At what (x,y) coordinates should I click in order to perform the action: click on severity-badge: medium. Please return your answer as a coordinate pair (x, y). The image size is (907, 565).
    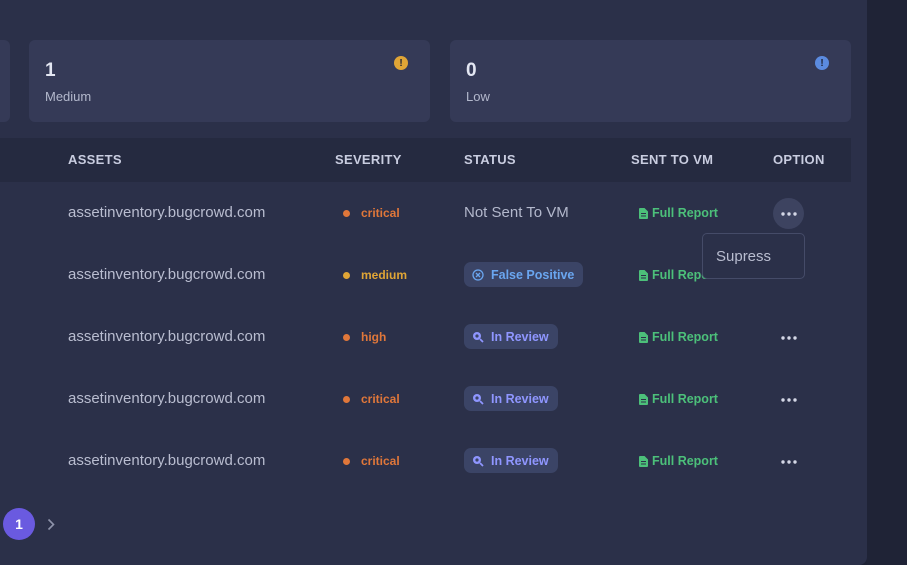
    Looking at the image, I should click on (375, 275).